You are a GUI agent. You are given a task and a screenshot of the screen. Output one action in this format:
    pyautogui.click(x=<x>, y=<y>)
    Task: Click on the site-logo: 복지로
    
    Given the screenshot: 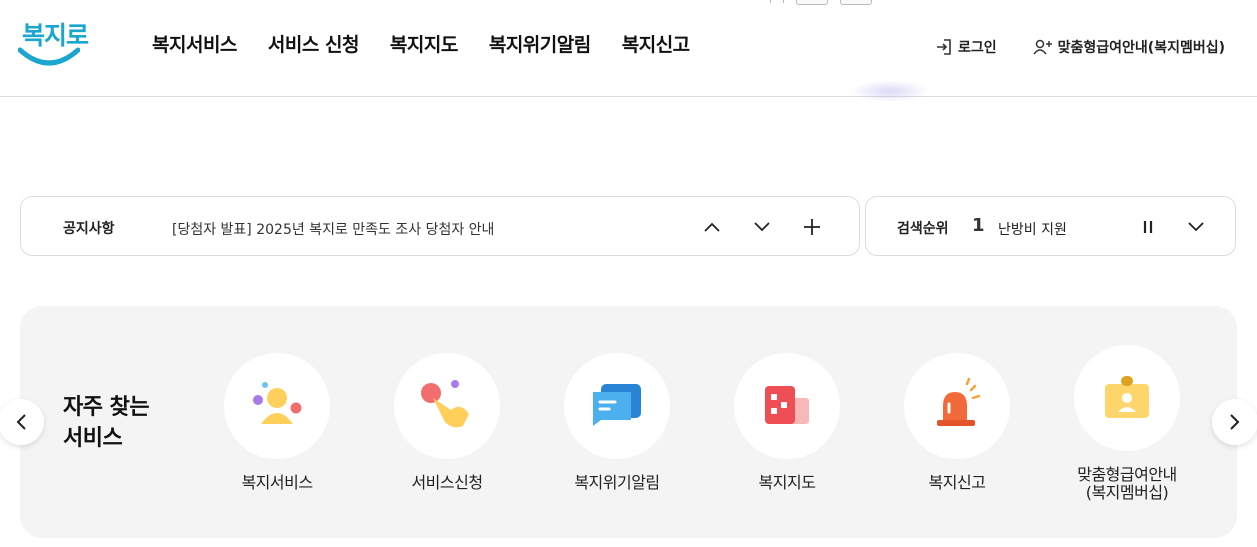 What is the action you would take?
    pyautogui.click(x=53, y=42)
    